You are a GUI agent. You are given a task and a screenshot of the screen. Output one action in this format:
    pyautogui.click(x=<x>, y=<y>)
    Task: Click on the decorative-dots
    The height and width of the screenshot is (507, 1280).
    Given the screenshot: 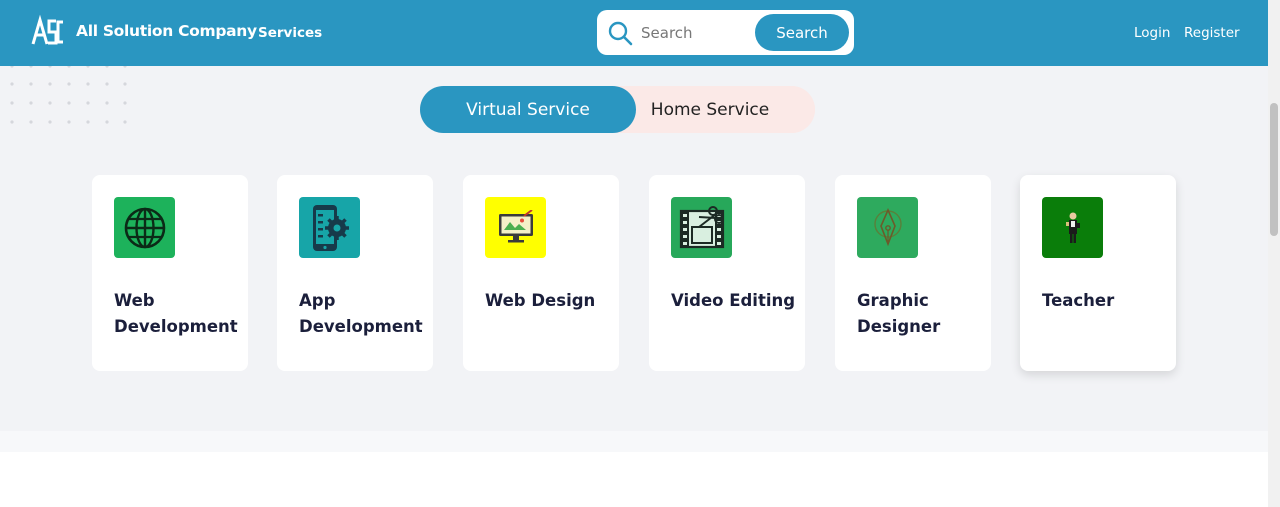 What is the action you would take?
    pyautogui.click(x=68, y=95)
    